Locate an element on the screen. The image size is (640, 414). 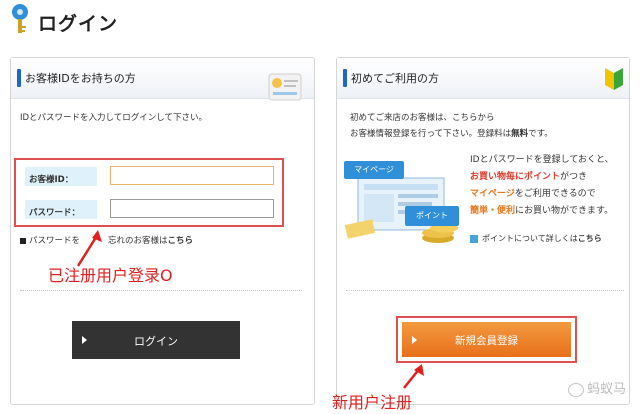
points-info-link: こちら is located at coordinates (590, 238).